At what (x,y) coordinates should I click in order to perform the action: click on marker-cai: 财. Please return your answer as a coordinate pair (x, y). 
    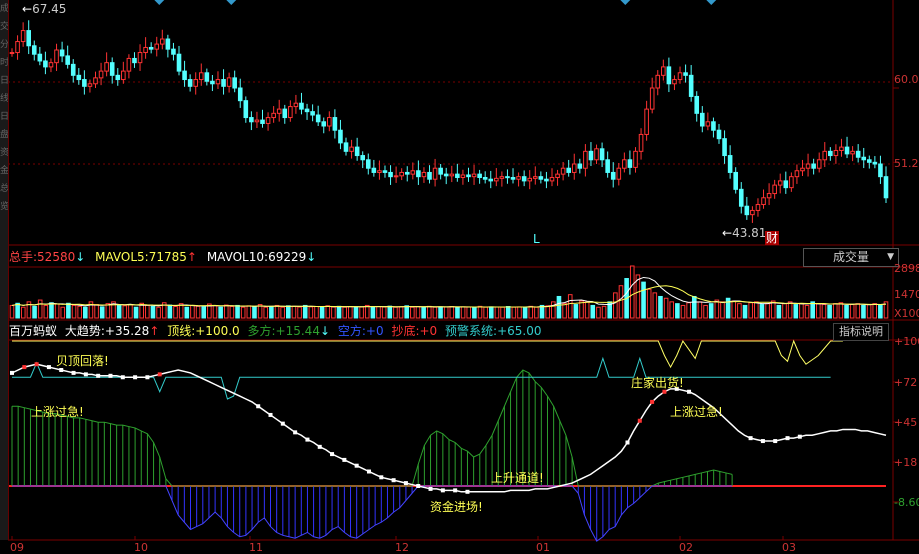
    Looking at the image, I should click on (772, 238).